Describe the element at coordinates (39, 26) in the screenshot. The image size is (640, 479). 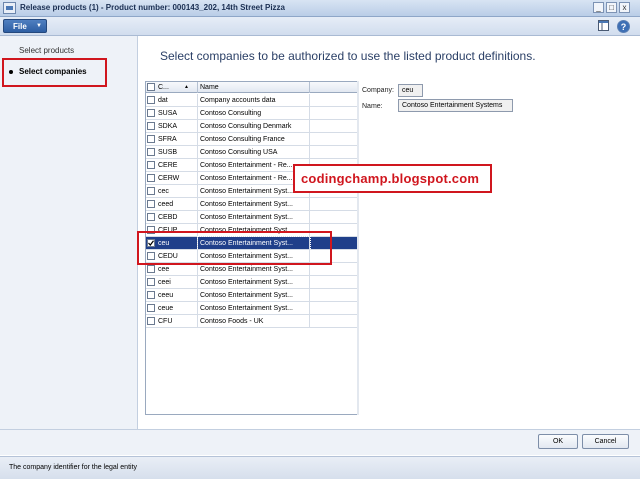
I see `chevron-down-icon: ▼` at that location.